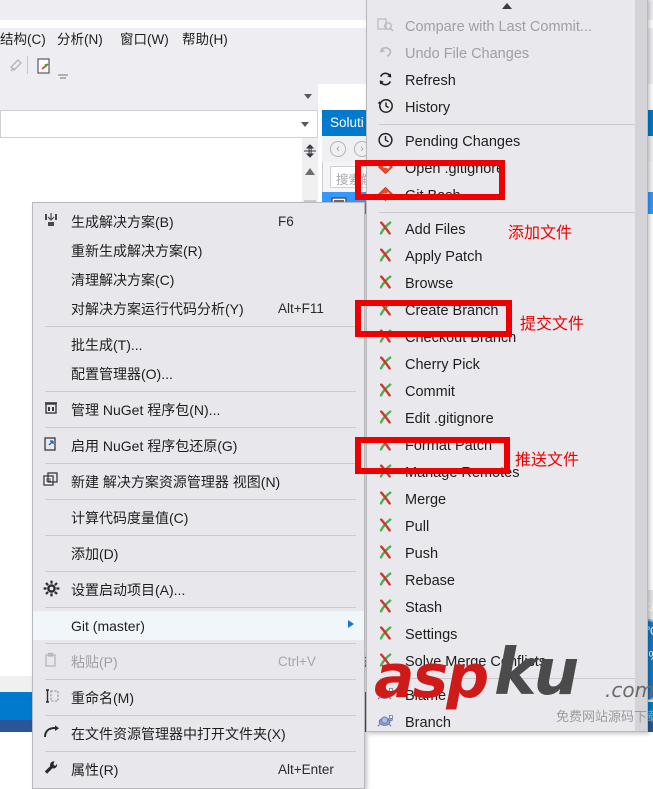 This screenshot has height=789, width=653. Describe the element at coordinates (157, 308) in the screenshot. I see `menu-item-label: 对解决方案运行代码分析(Y)` at that location.